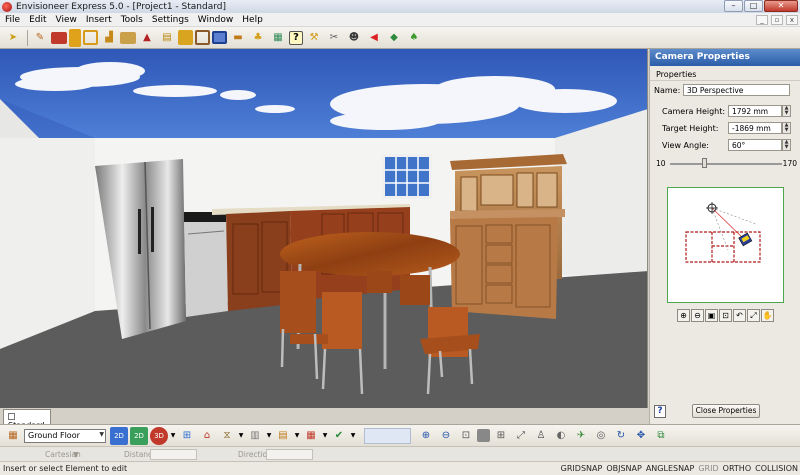 The height and width of the screenshot is (475, 800). What do you see at coordinates (711, 315) in the screenshot?
I see `zoom-window-icon: ▣` at bounding box center [711, 315].